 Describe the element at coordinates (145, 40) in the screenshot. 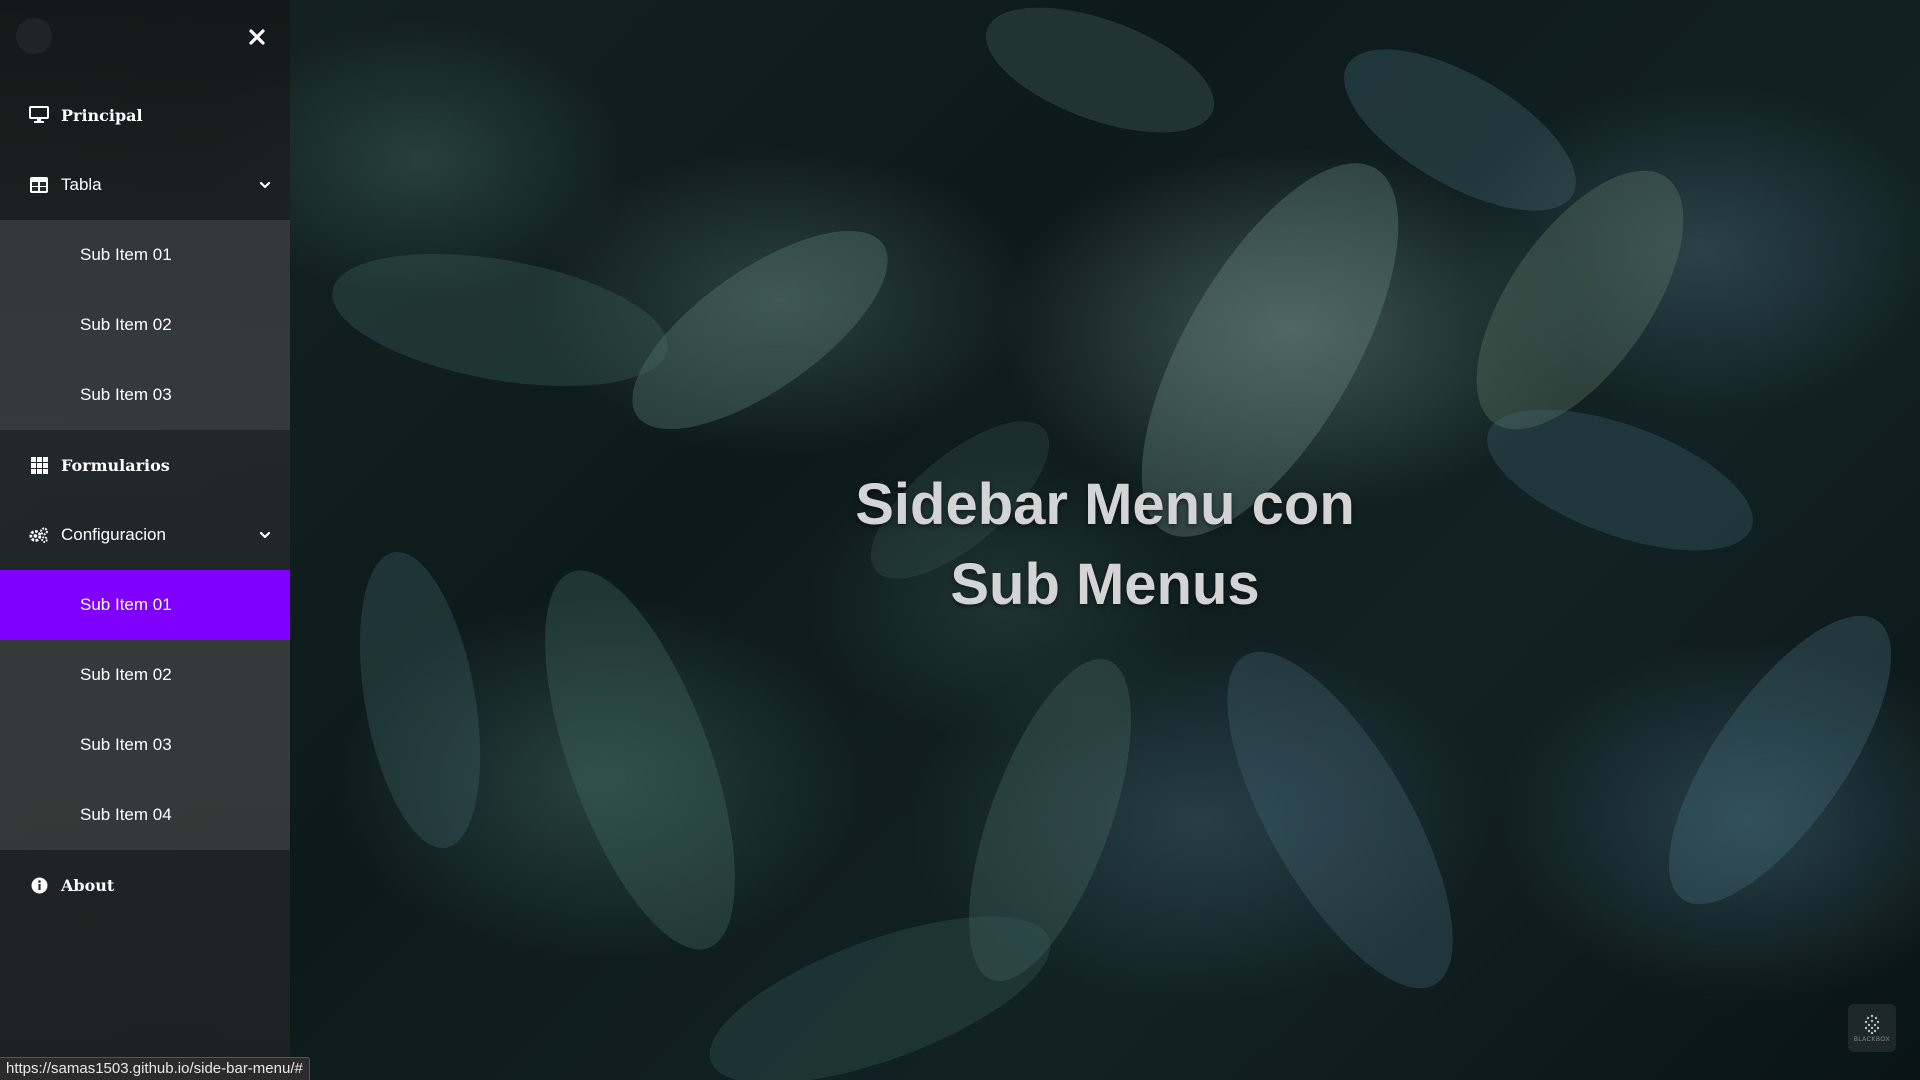

I see `sidebar-header` at that location.